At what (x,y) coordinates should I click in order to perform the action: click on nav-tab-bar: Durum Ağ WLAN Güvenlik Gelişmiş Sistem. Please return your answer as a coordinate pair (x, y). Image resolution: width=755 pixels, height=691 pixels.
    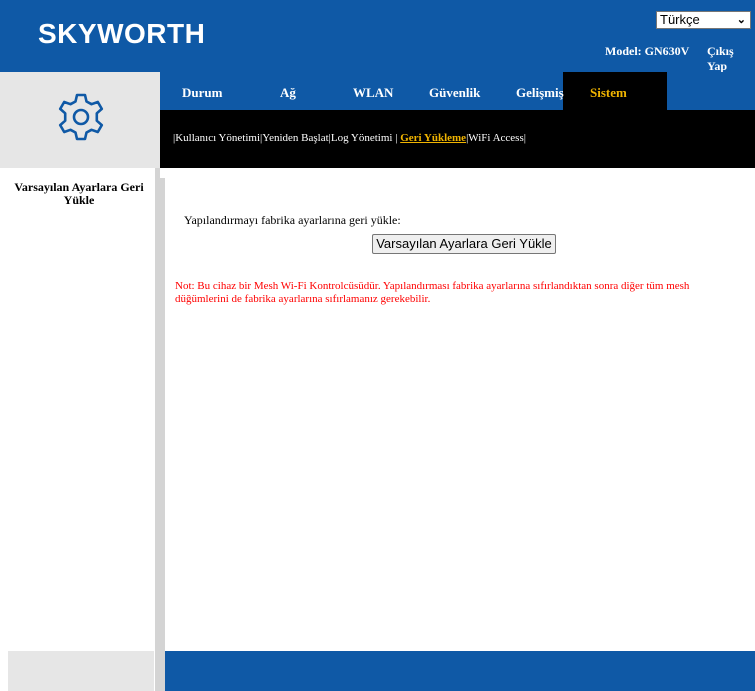
    Looking at the image, I should click on (457, 91).